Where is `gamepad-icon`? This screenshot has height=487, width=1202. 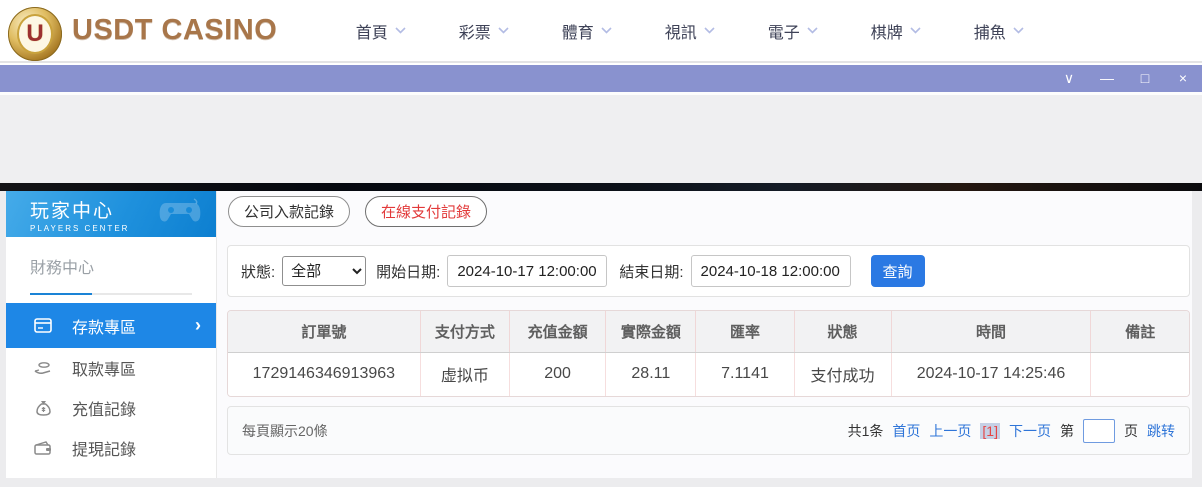 gamepad-icon is located at coordinates (180, 214).